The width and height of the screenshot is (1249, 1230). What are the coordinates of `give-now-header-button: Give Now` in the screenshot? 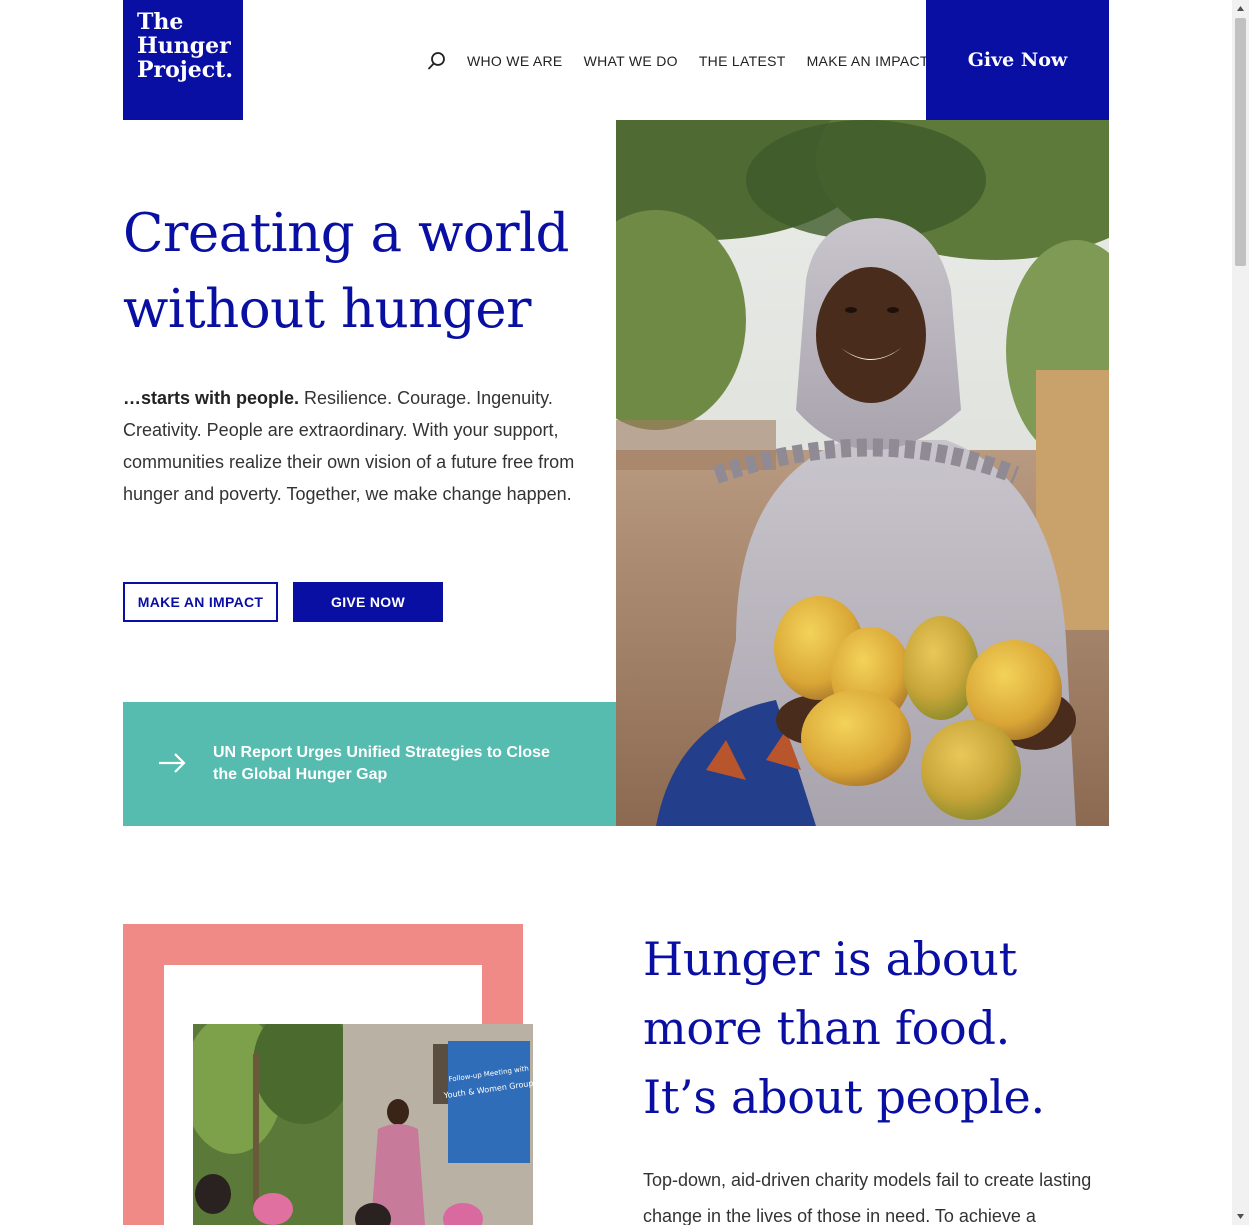 It's located at (1017, 60).